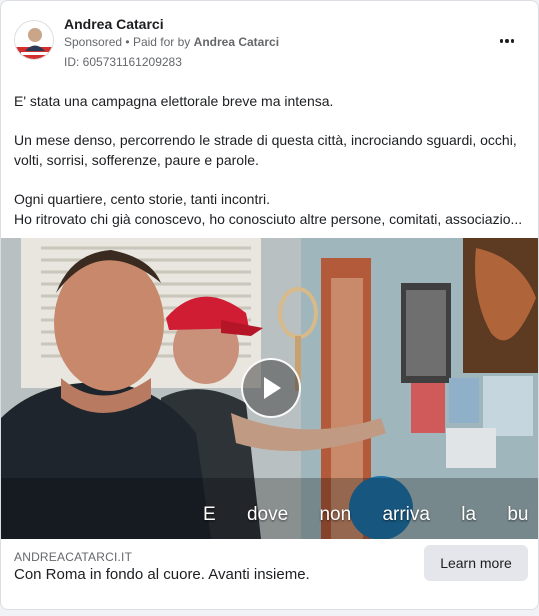 Image resolution: width=539 pixels, height=616 pixels. I want to click on avatar, so click(34, 40).